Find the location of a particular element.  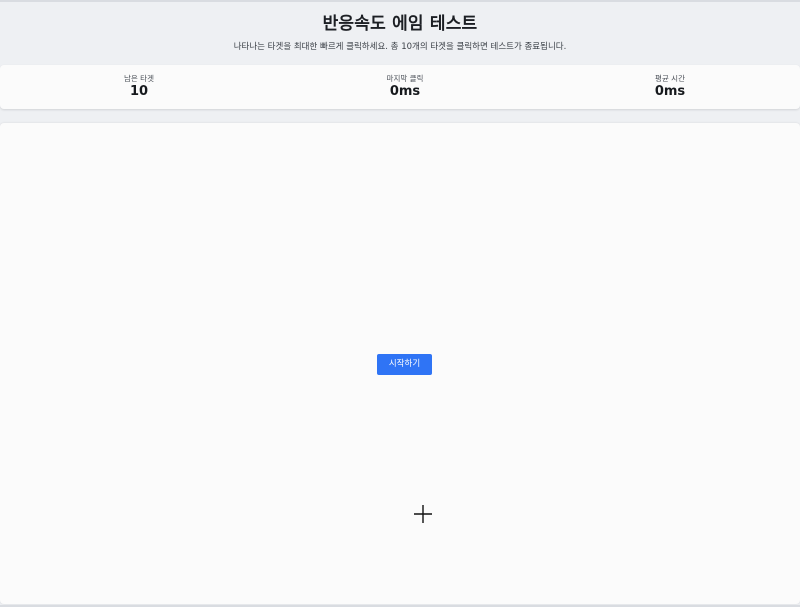

stat-avg-value: 0ms is located at coordinates (670, 91).